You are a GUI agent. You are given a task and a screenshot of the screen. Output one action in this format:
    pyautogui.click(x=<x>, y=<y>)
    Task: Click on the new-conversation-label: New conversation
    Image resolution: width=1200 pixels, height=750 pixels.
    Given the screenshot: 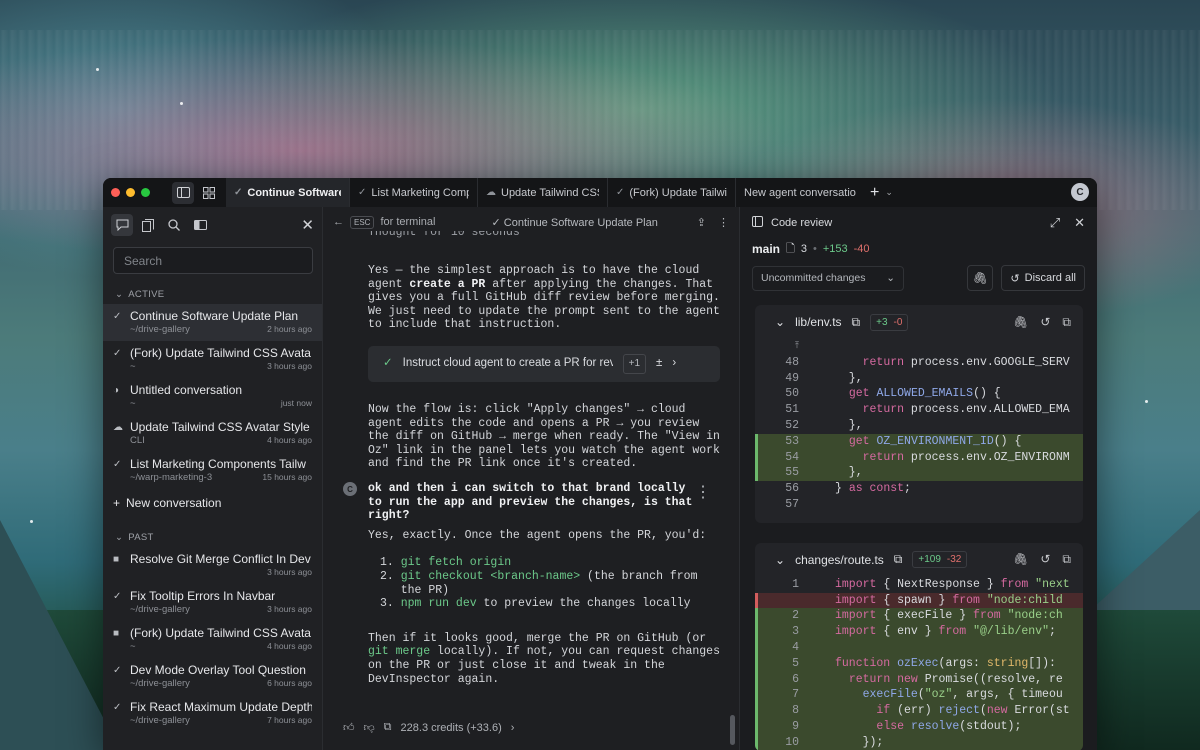 What is the action you would take?
    pyautogui.click(x=174, y=503)
    